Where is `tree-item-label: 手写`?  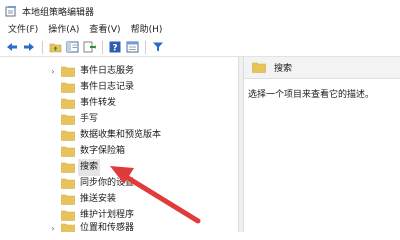
tree-item-label: 手写 is located at coordinates (89, 119).